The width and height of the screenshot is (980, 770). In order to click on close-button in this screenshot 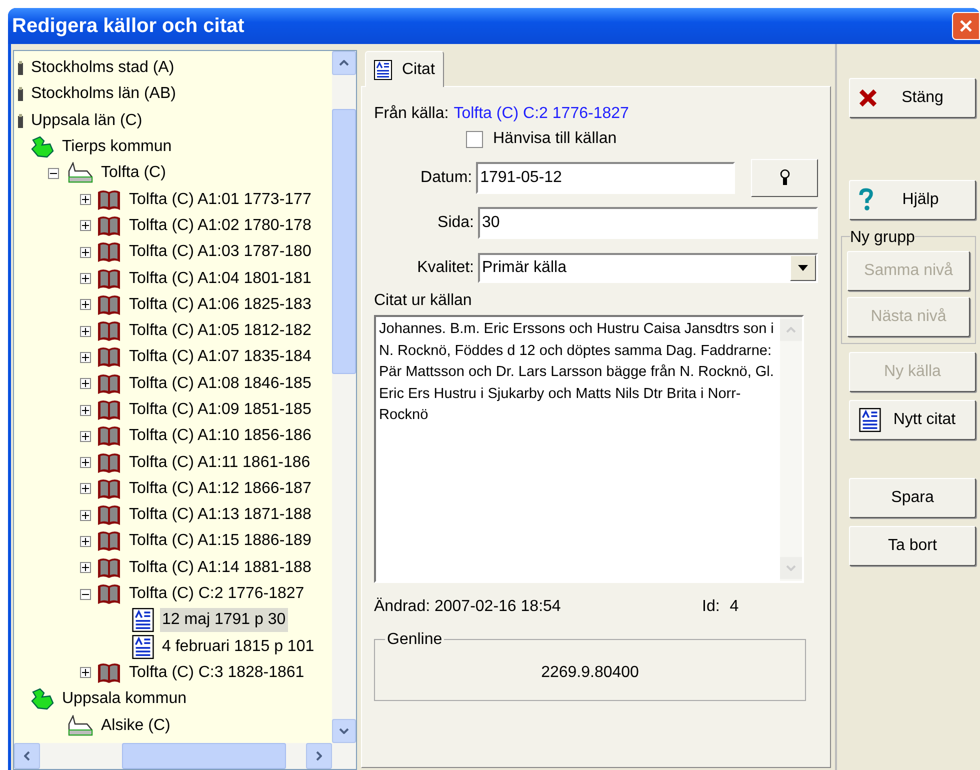, I will do `click(966, 26)`.